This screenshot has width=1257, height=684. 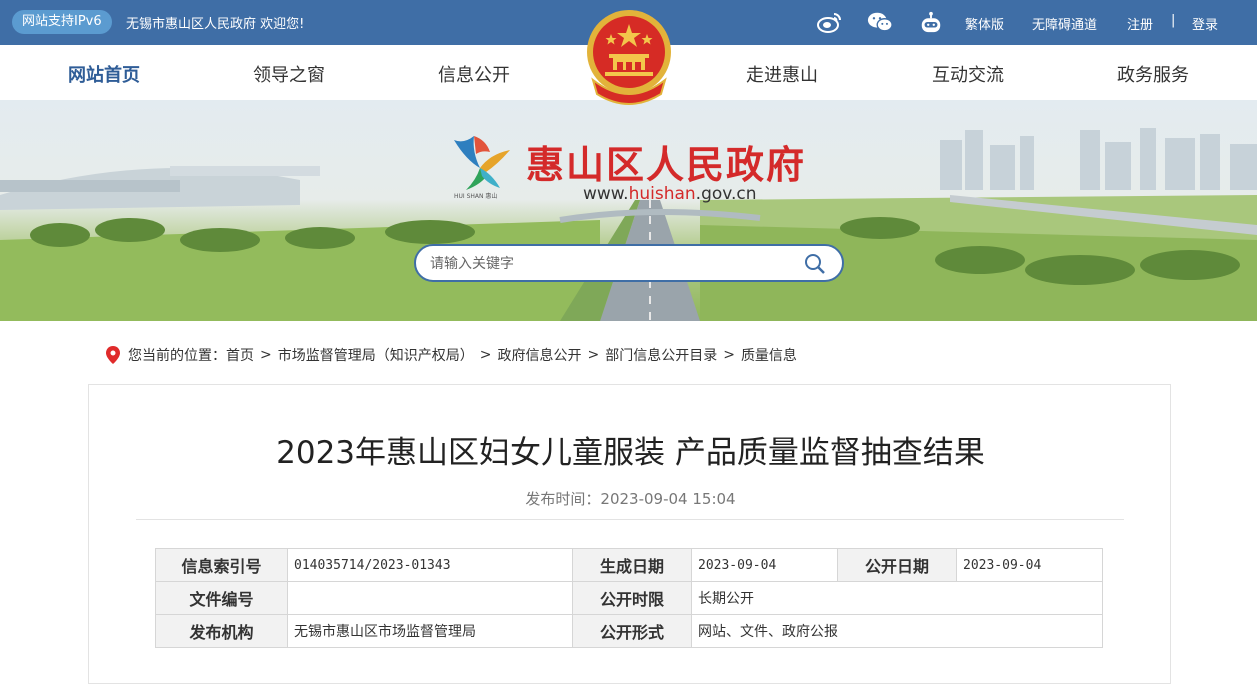 What do you see at coordinates (984, 23) in the screenshot?
I see `traditional-chinese-link: 繁体版` at bounding box center [984, 23].